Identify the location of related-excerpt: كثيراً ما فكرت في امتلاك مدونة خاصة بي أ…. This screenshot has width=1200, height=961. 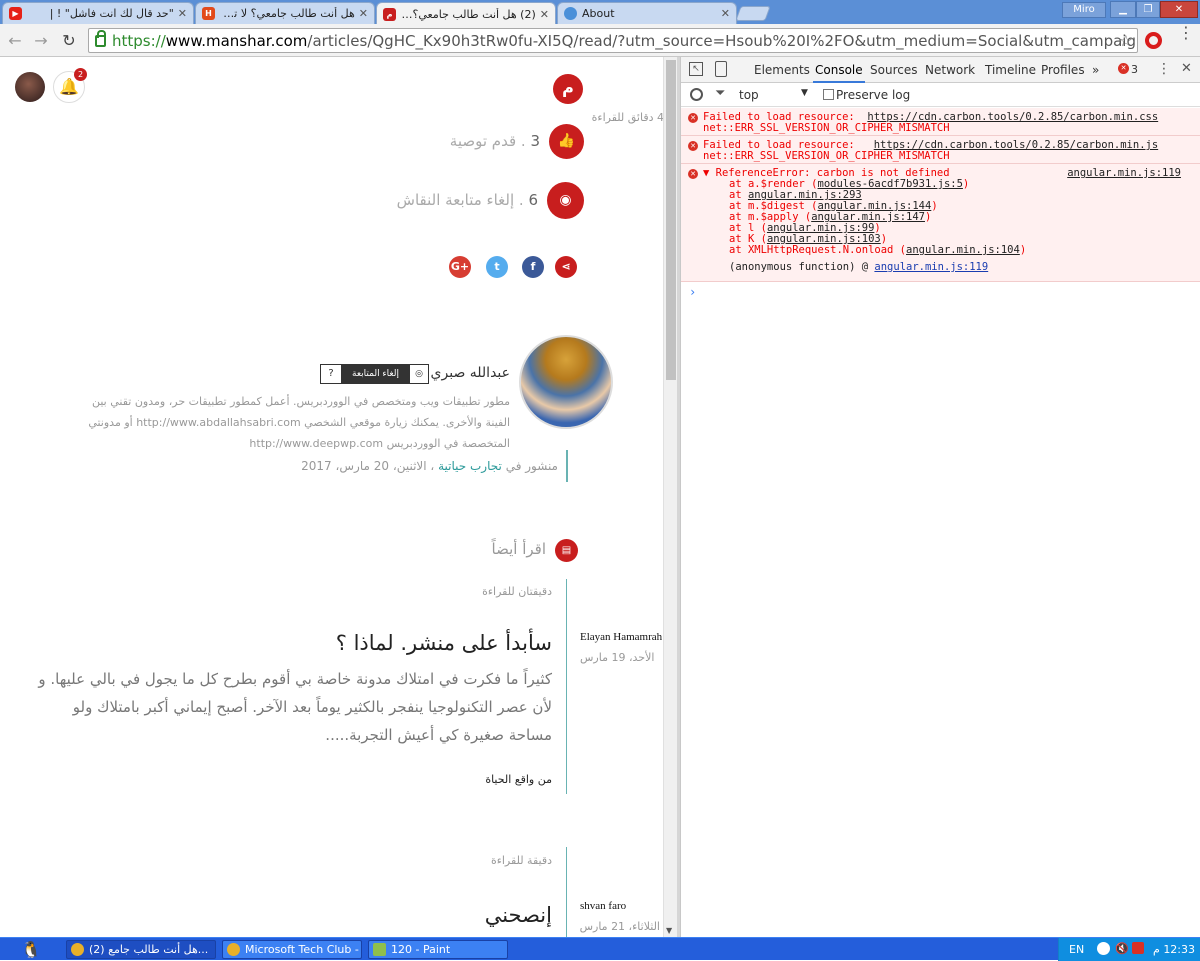
(295, 707).